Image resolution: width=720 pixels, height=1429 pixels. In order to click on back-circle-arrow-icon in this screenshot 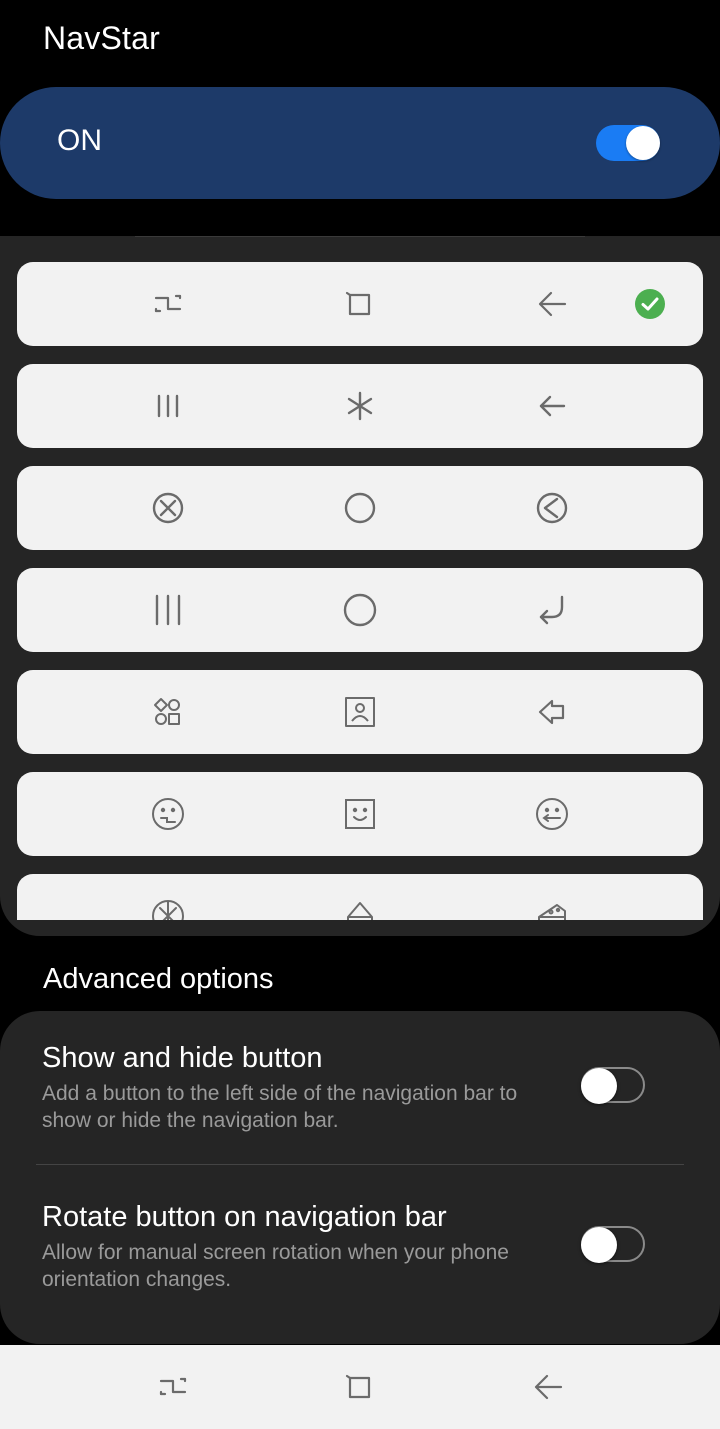, I will do `click(552, 508)`.